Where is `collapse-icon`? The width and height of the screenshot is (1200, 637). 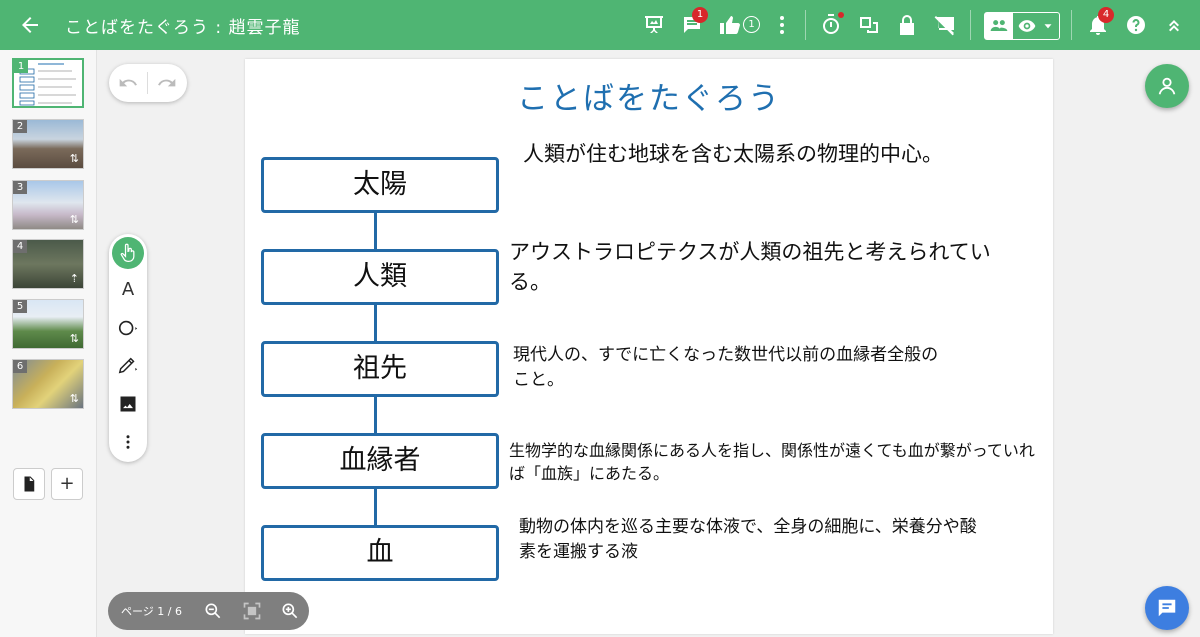 collapse-icon is located at coordinates (1174, 25).